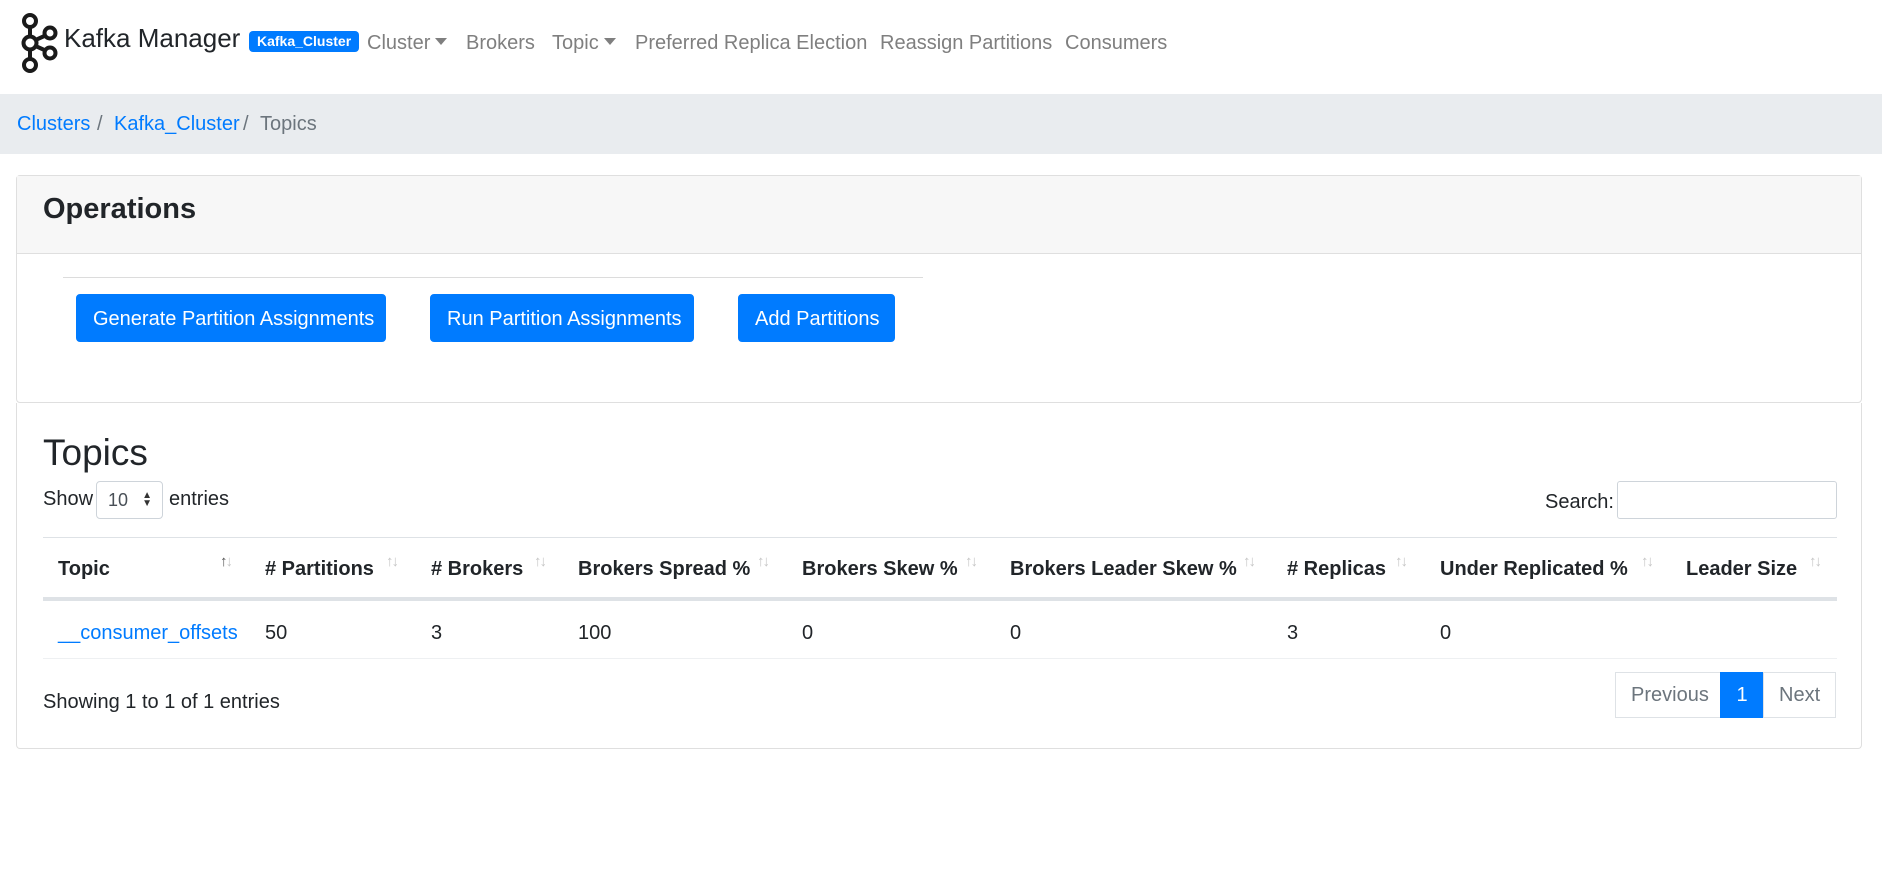 This screenshot has height=877, width=1882. I want to click on nav-consumers: Consumers, so click(1116, 43).